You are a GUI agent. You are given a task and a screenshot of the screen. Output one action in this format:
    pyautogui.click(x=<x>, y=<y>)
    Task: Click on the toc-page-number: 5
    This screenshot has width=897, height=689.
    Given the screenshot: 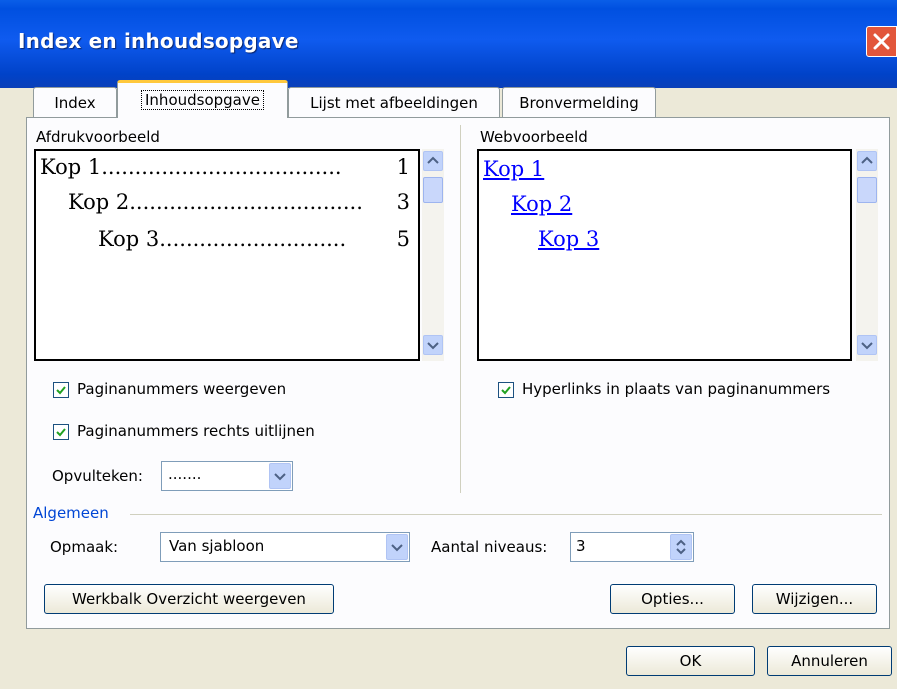 What is the action you would take?
    pyautogui.click(x=403, y=239)
    